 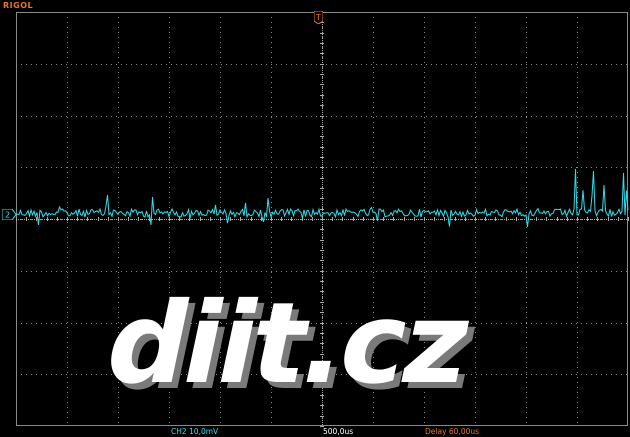 What do you see at coordinates (338, 431) in the screenshot?
I see `time-base-readout: 500,0us` at bounding box center [338, 431].